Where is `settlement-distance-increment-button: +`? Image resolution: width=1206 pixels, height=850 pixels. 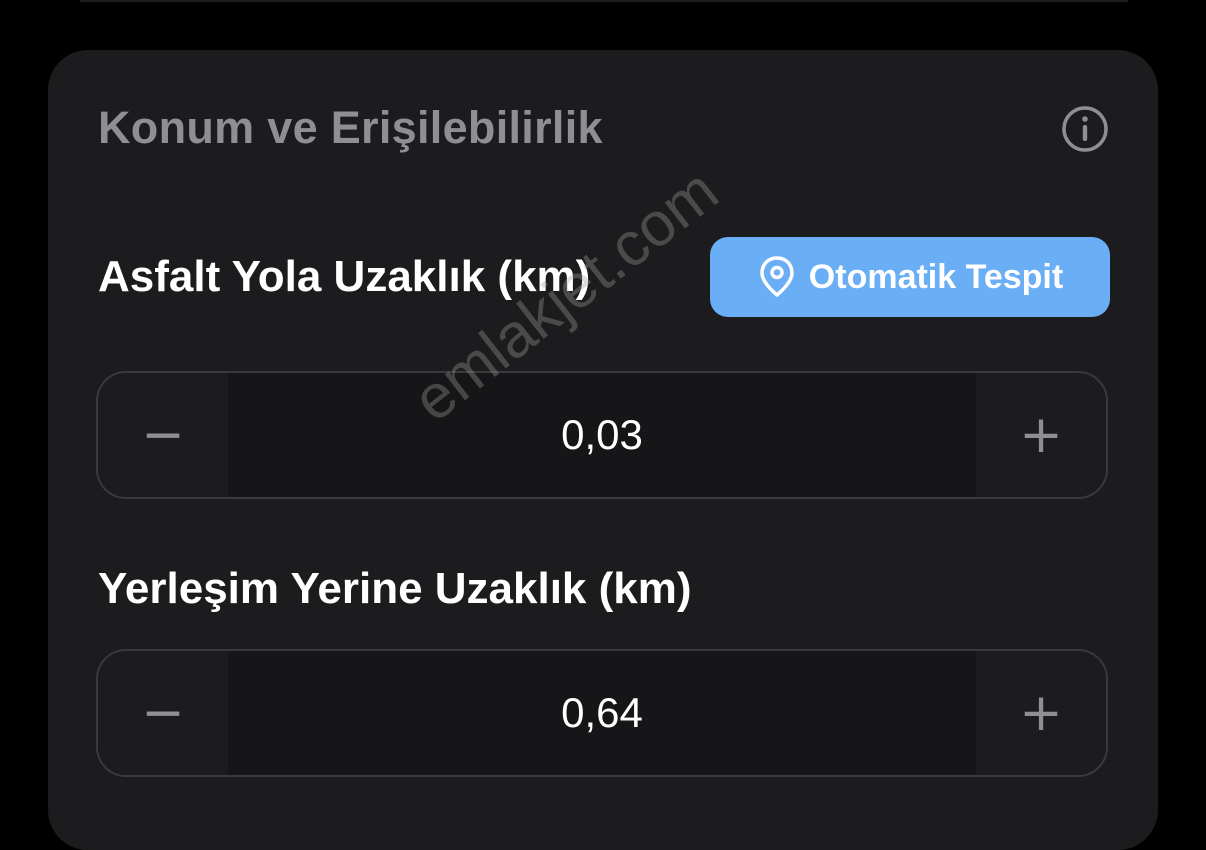 settlement-distance-increment-button: + is located at coordinates (1041, 713).